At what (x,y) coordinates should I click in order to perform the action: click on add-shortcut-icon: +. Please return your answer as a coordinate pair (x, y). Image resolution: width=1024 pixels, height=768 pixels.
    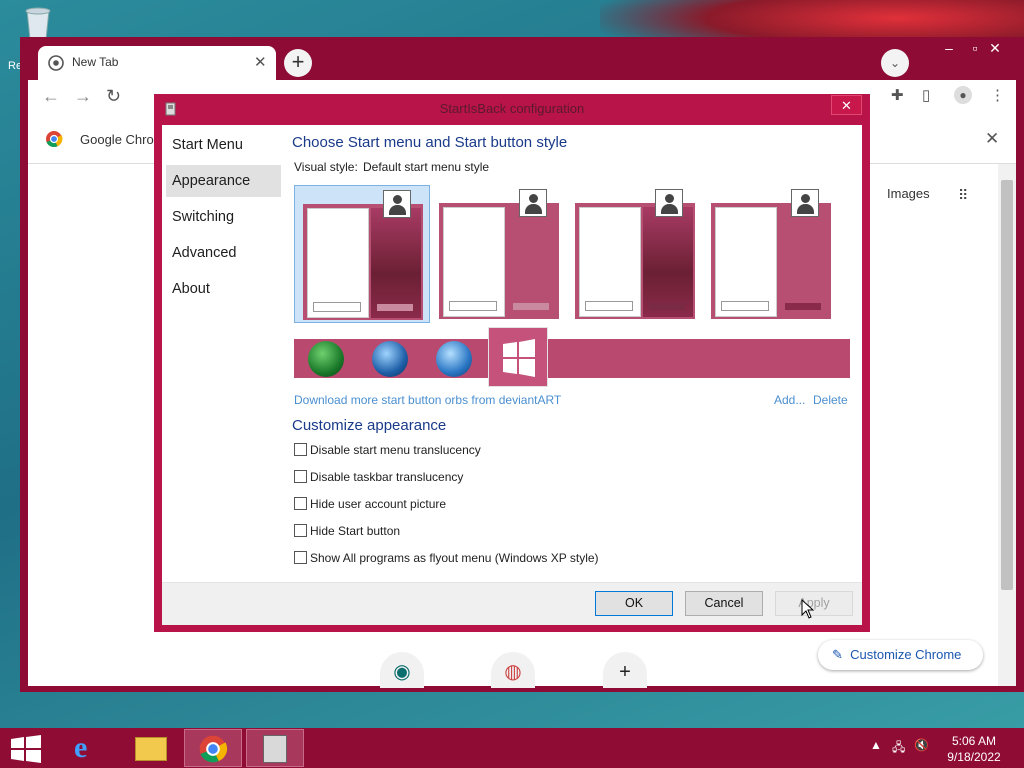
    Looking at the image, I should click on (625, 670).